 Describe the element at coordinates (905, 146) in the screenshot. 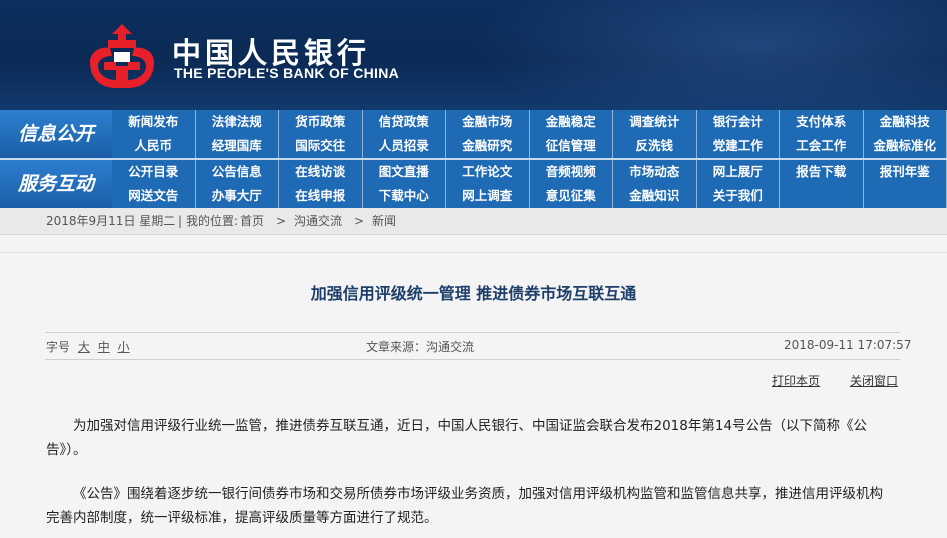

I see `nav-item-info-19: 金融标准化` at that location.